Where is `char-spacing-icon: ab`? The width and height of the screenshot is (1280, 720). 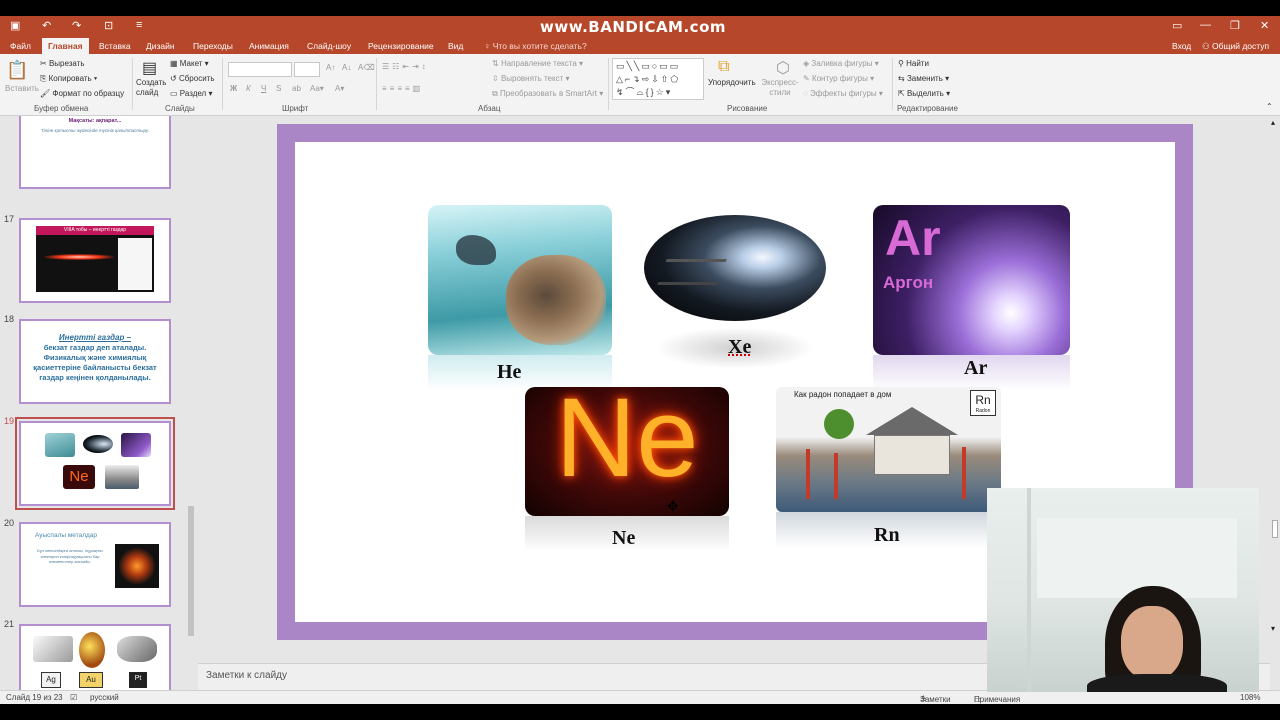 char-spacing-icon: ab is located at coordinates (296, 88).